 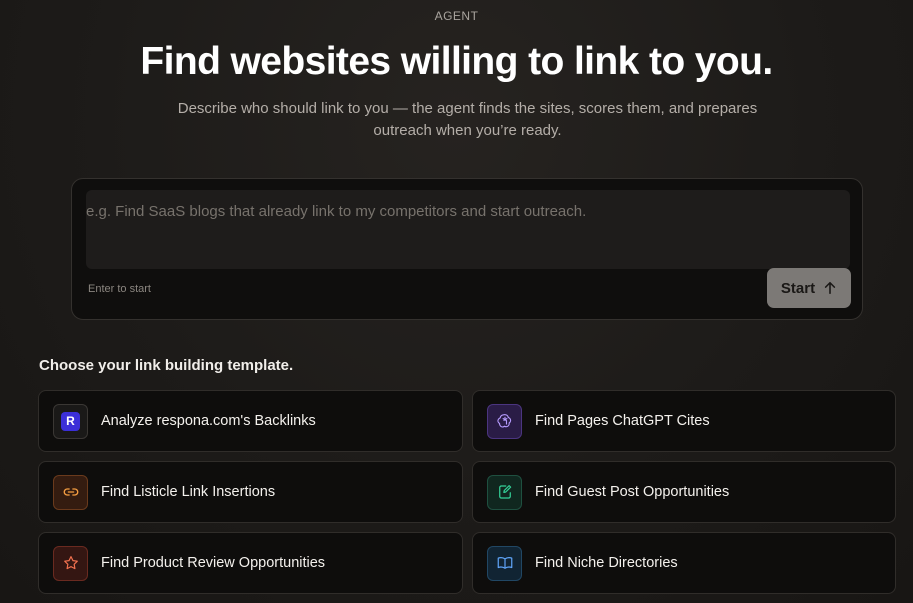 I want to click on link-icon, so click(x=70, y=492).